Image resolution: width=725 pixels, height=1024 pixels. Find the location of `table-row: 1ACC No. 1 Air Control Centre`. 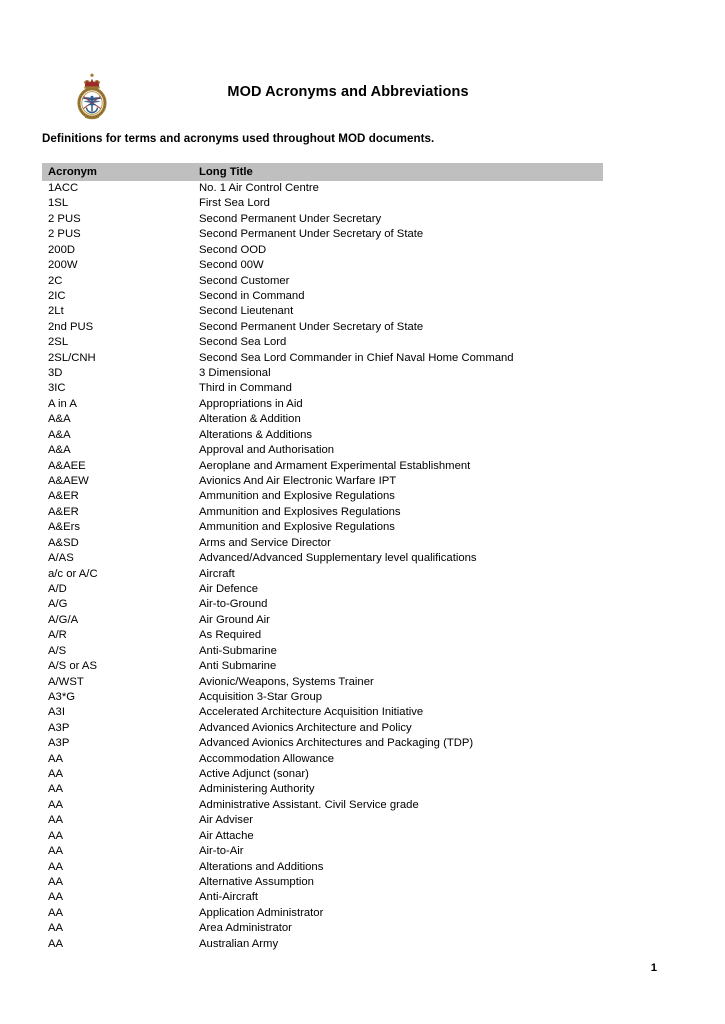

table-row: 1ACC No. 1 Air Control Centre is located at coordinates (322, 188).